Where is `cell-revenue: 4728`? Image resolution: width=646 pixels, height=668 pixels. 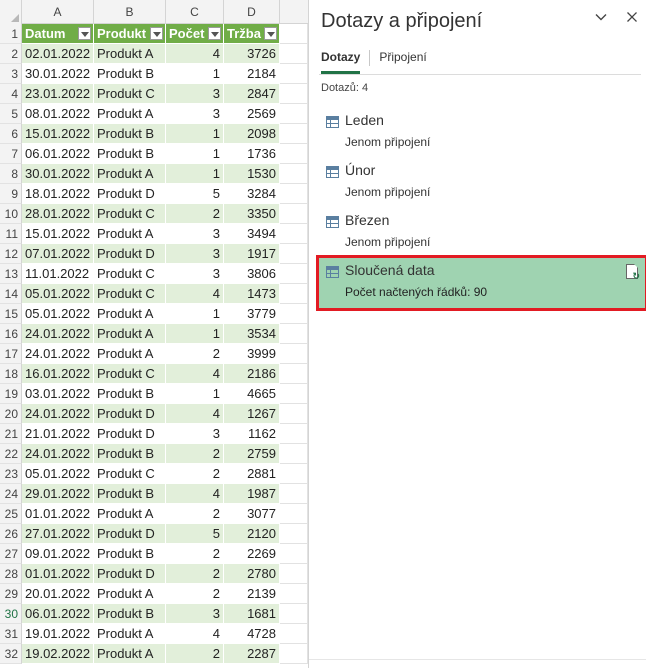
cell-revenue: 4728 is located at coordinates (252, 634).